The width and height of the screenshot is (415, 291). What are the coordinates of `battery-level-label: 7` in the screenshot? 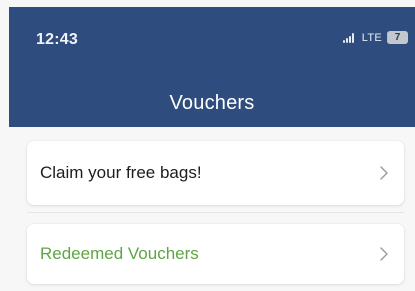 It's located at (397, 37).